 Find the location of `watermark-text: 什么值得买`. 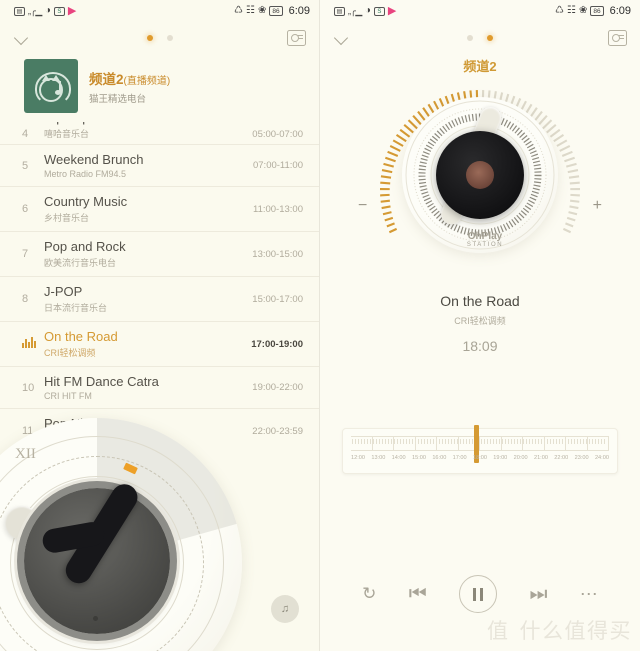

watermark-text: 什么值得买 is located at coordinates (575, 631).